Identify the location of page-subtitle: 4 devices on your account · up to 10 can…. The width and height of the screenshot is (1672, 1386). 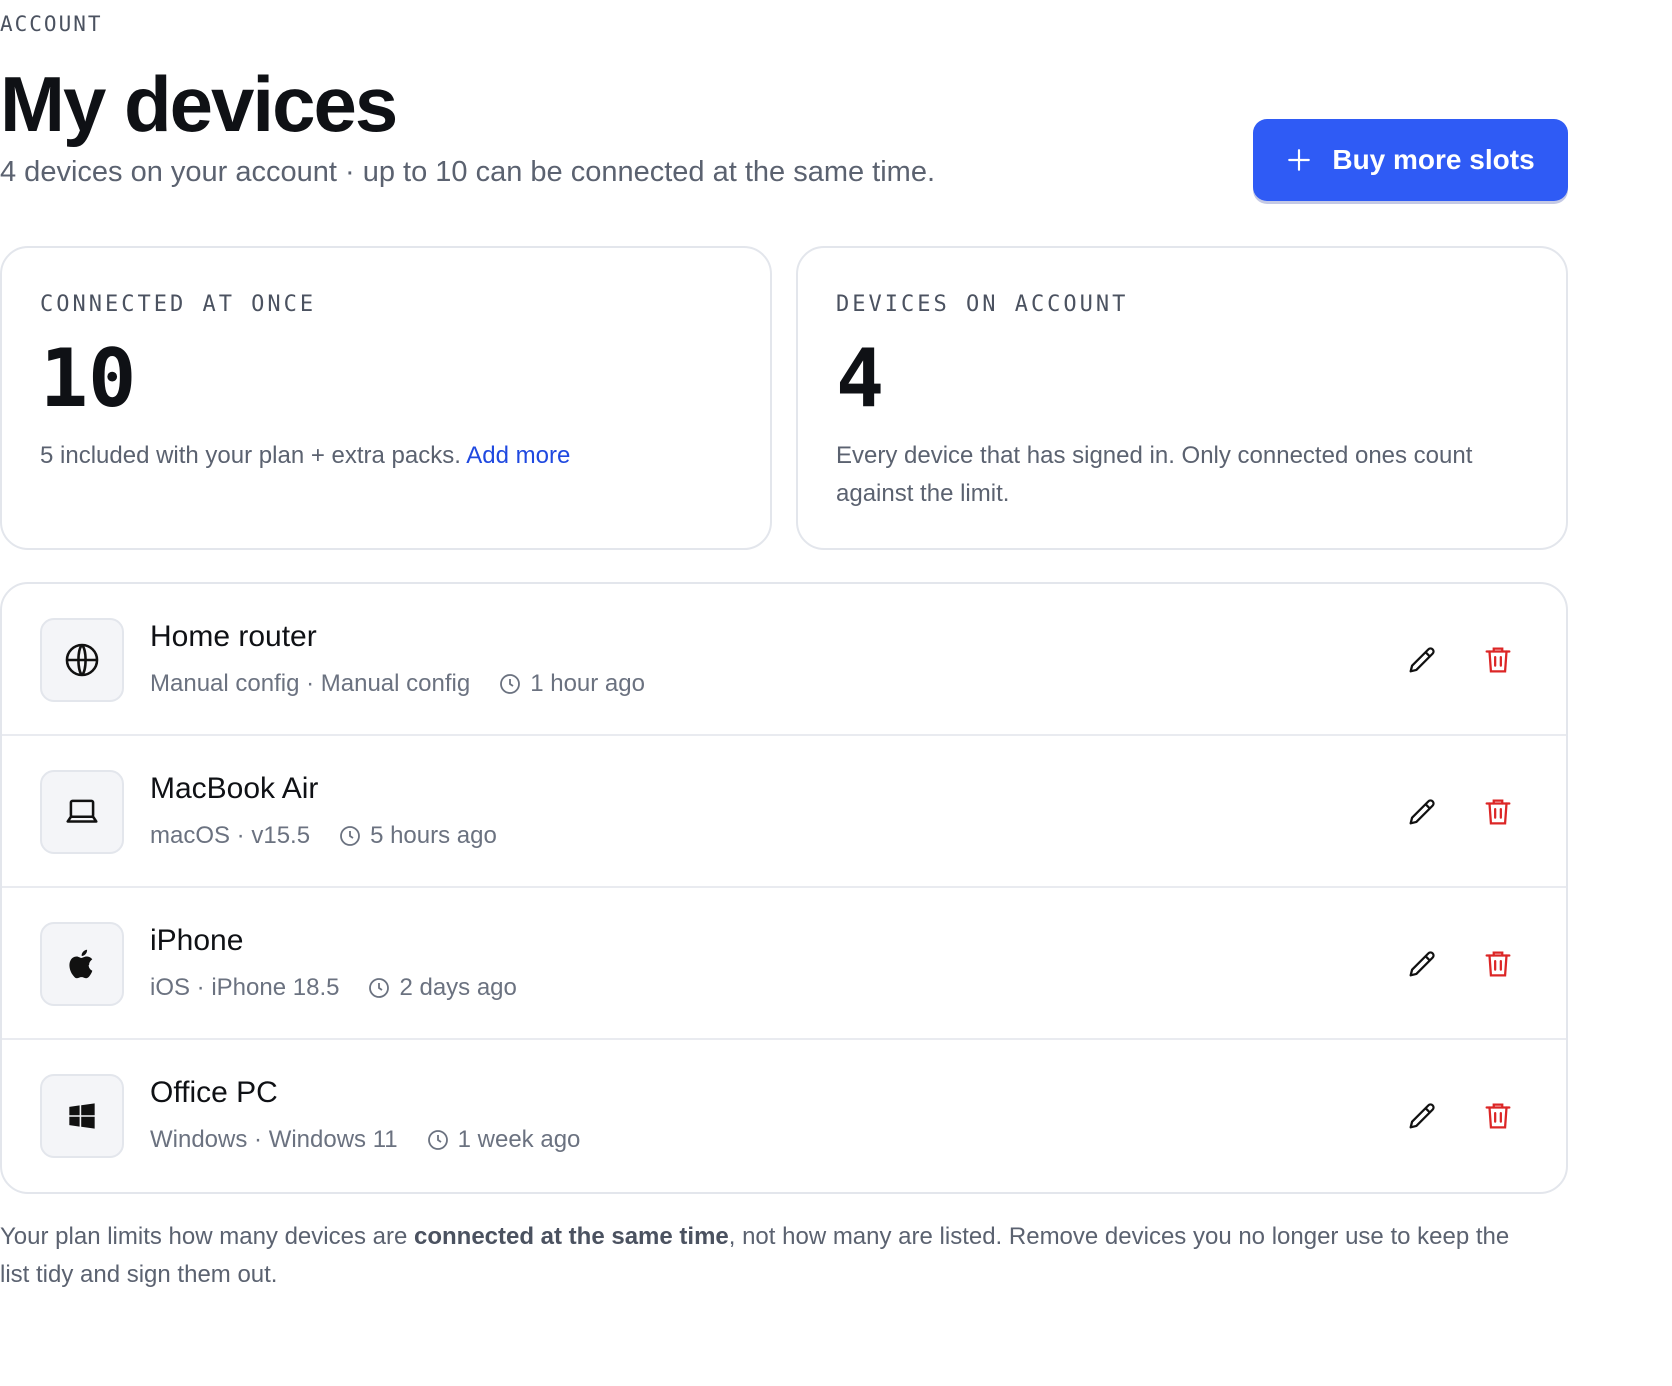
(468, 172).